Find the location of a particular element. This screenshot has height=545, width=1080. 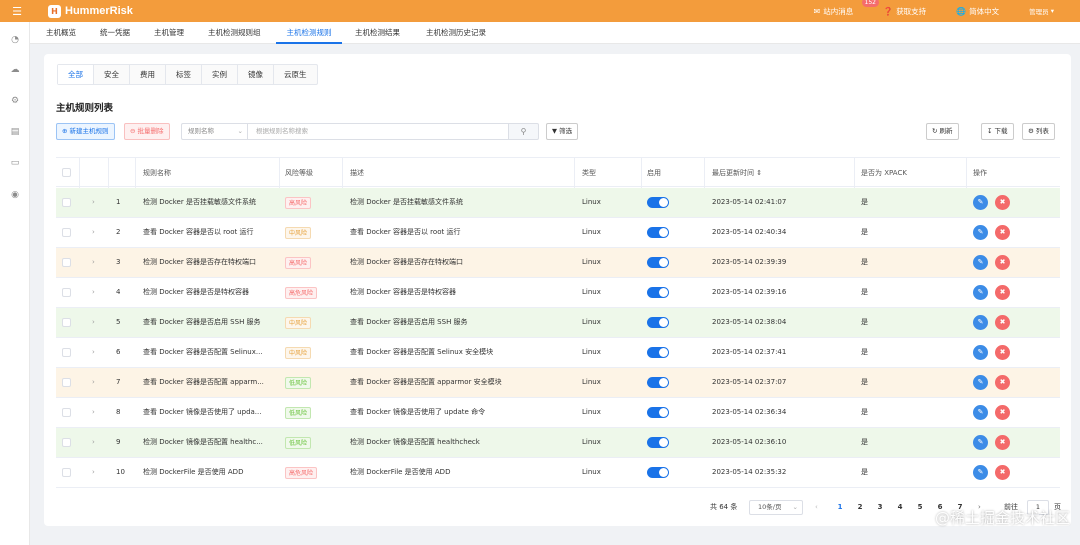

tab-host-management: 主机管理 is located at coordinates (169, 33).